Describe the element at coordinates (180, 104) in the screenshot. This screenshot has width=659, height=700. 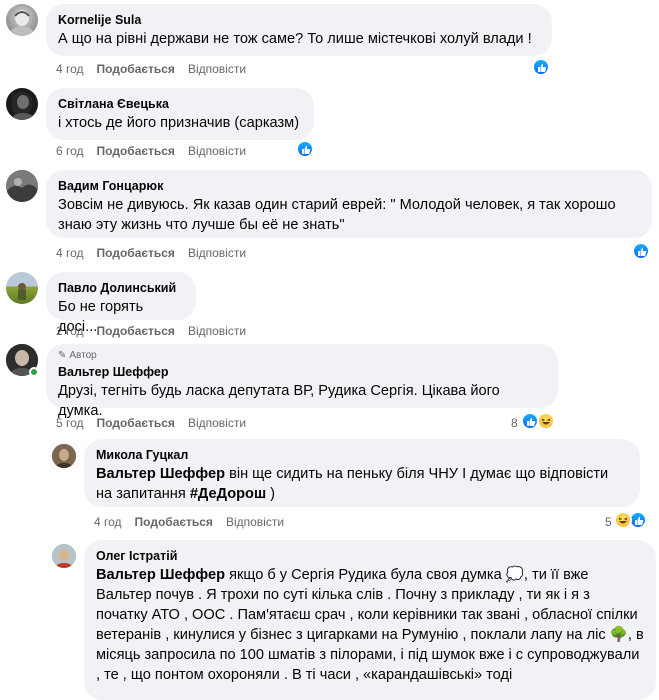
I see `comment-author: Світлана Євецька` at that location.